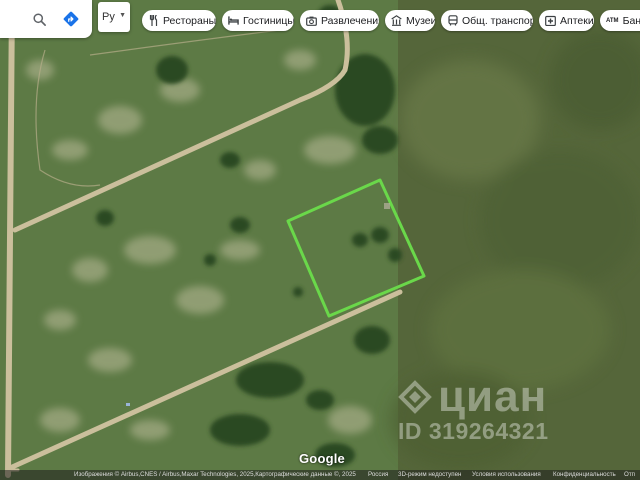 The height and width of the screenshot is (480, 640). What do you see at coordinates (322, 458) in the screenshot?
I see `google-logo: Google` at bounding box center [322, 458].